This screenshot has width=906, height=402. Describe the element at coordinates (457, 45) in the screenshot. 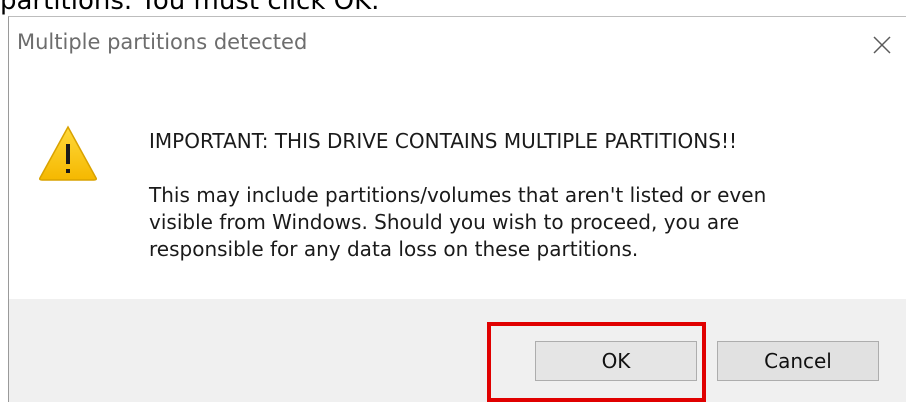

I see `dialog-titlebar: Multiple partitions detected` at that location.